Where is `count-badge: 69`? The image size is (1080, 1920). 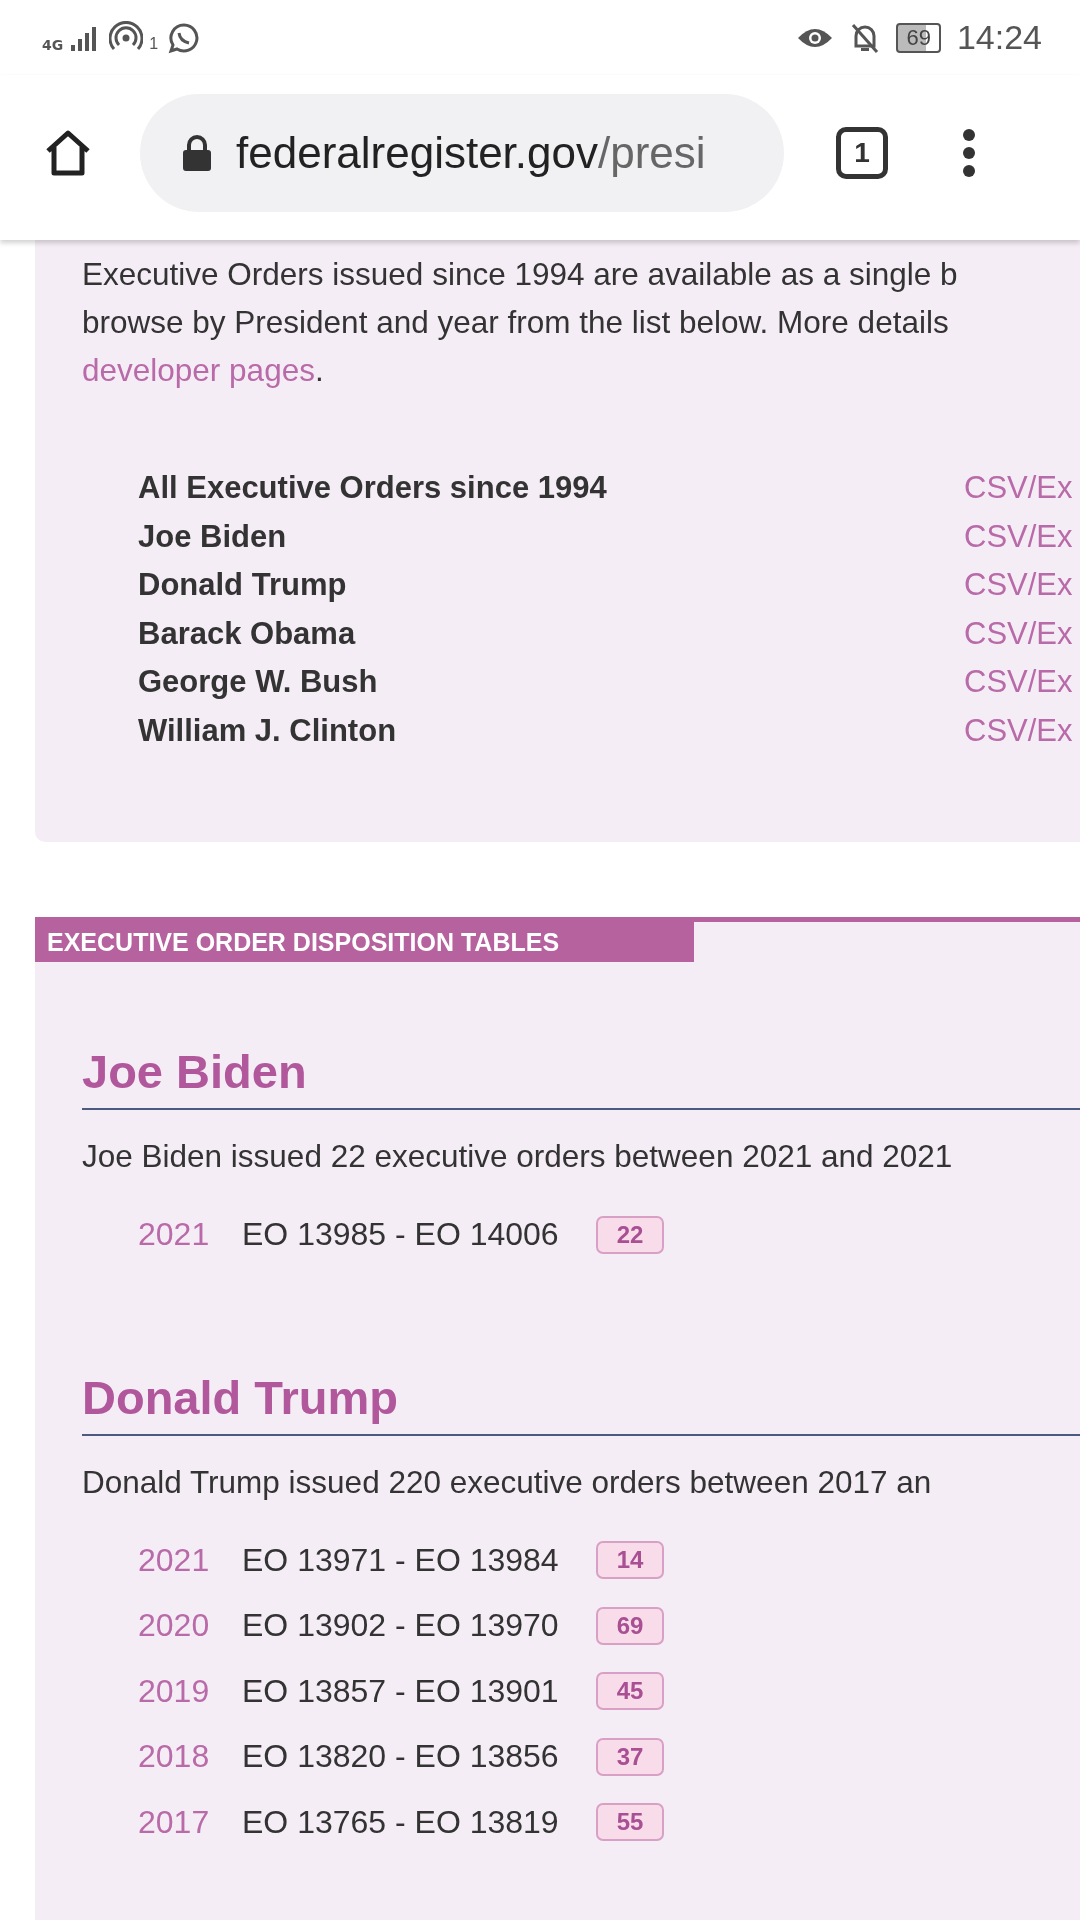
count-badge: 69 is located at coordinates (630, 1625).